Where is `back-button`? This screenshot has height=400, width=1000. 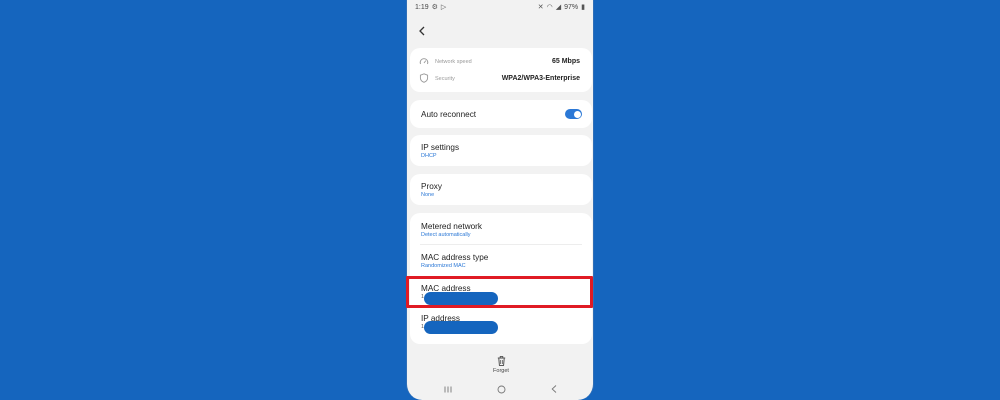 back-button is located at coordinates (422, 31).